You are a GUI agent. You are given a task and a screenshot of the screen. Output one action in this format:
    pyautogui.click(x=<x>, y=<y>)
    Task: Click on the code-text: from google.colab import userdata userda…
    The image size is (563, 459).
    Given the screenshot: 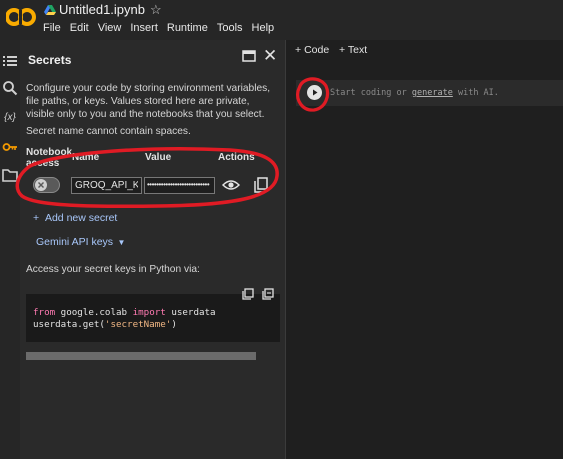 What is the action you would take?
    pyautogui.click(x=124, y=319)
    